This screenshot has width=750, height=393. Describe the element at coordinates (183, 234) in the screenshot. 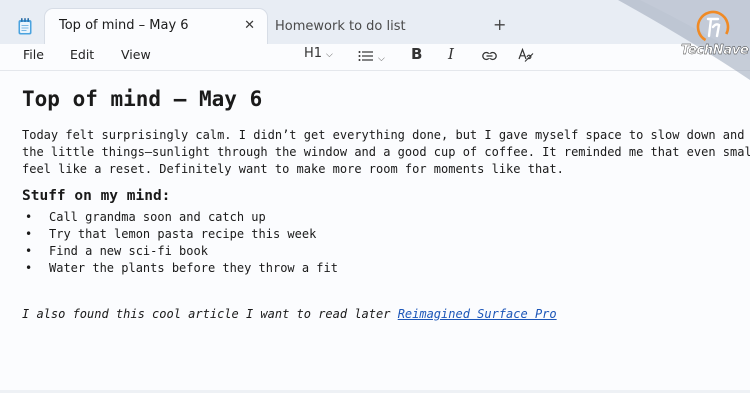

I see `list-item-text: Try that lemon pasta recipe this week` at that location.